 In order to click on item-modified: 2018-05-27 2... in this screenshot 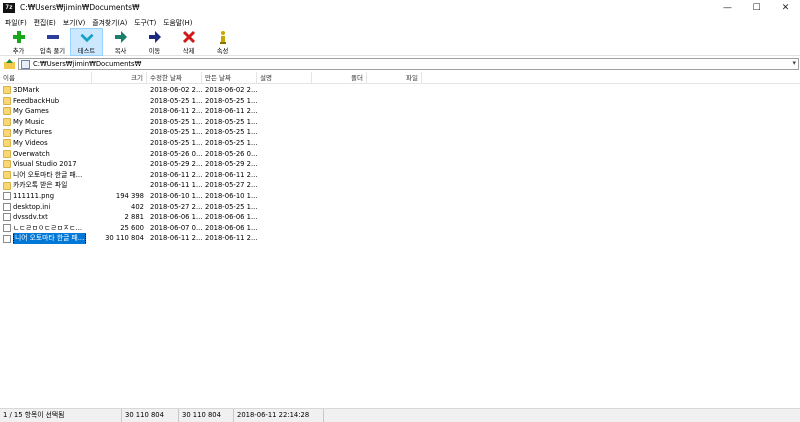, I will do `click(176, 206)`.